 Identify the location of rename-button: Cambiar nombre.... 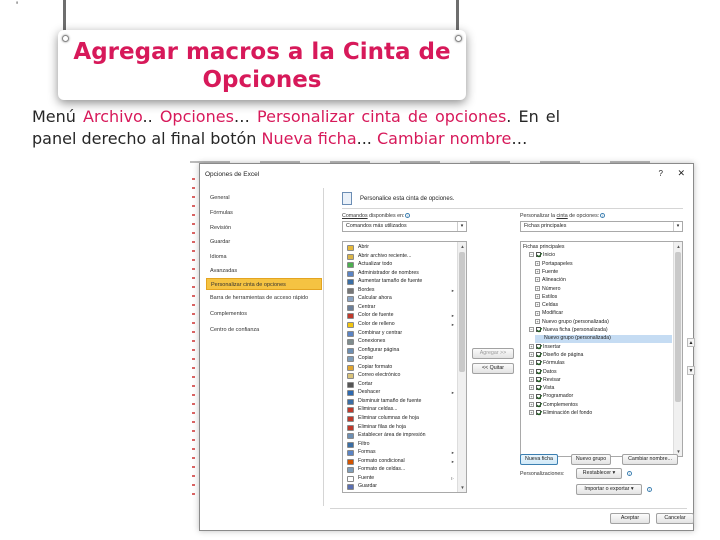
(650, 459).